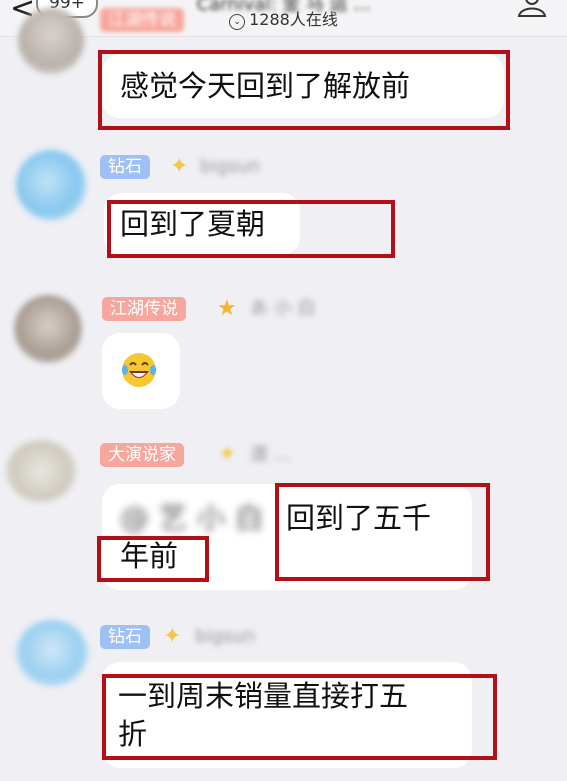 This screenshot has height=781, width=567. I want to click on message-bubble, so click(141, 371).